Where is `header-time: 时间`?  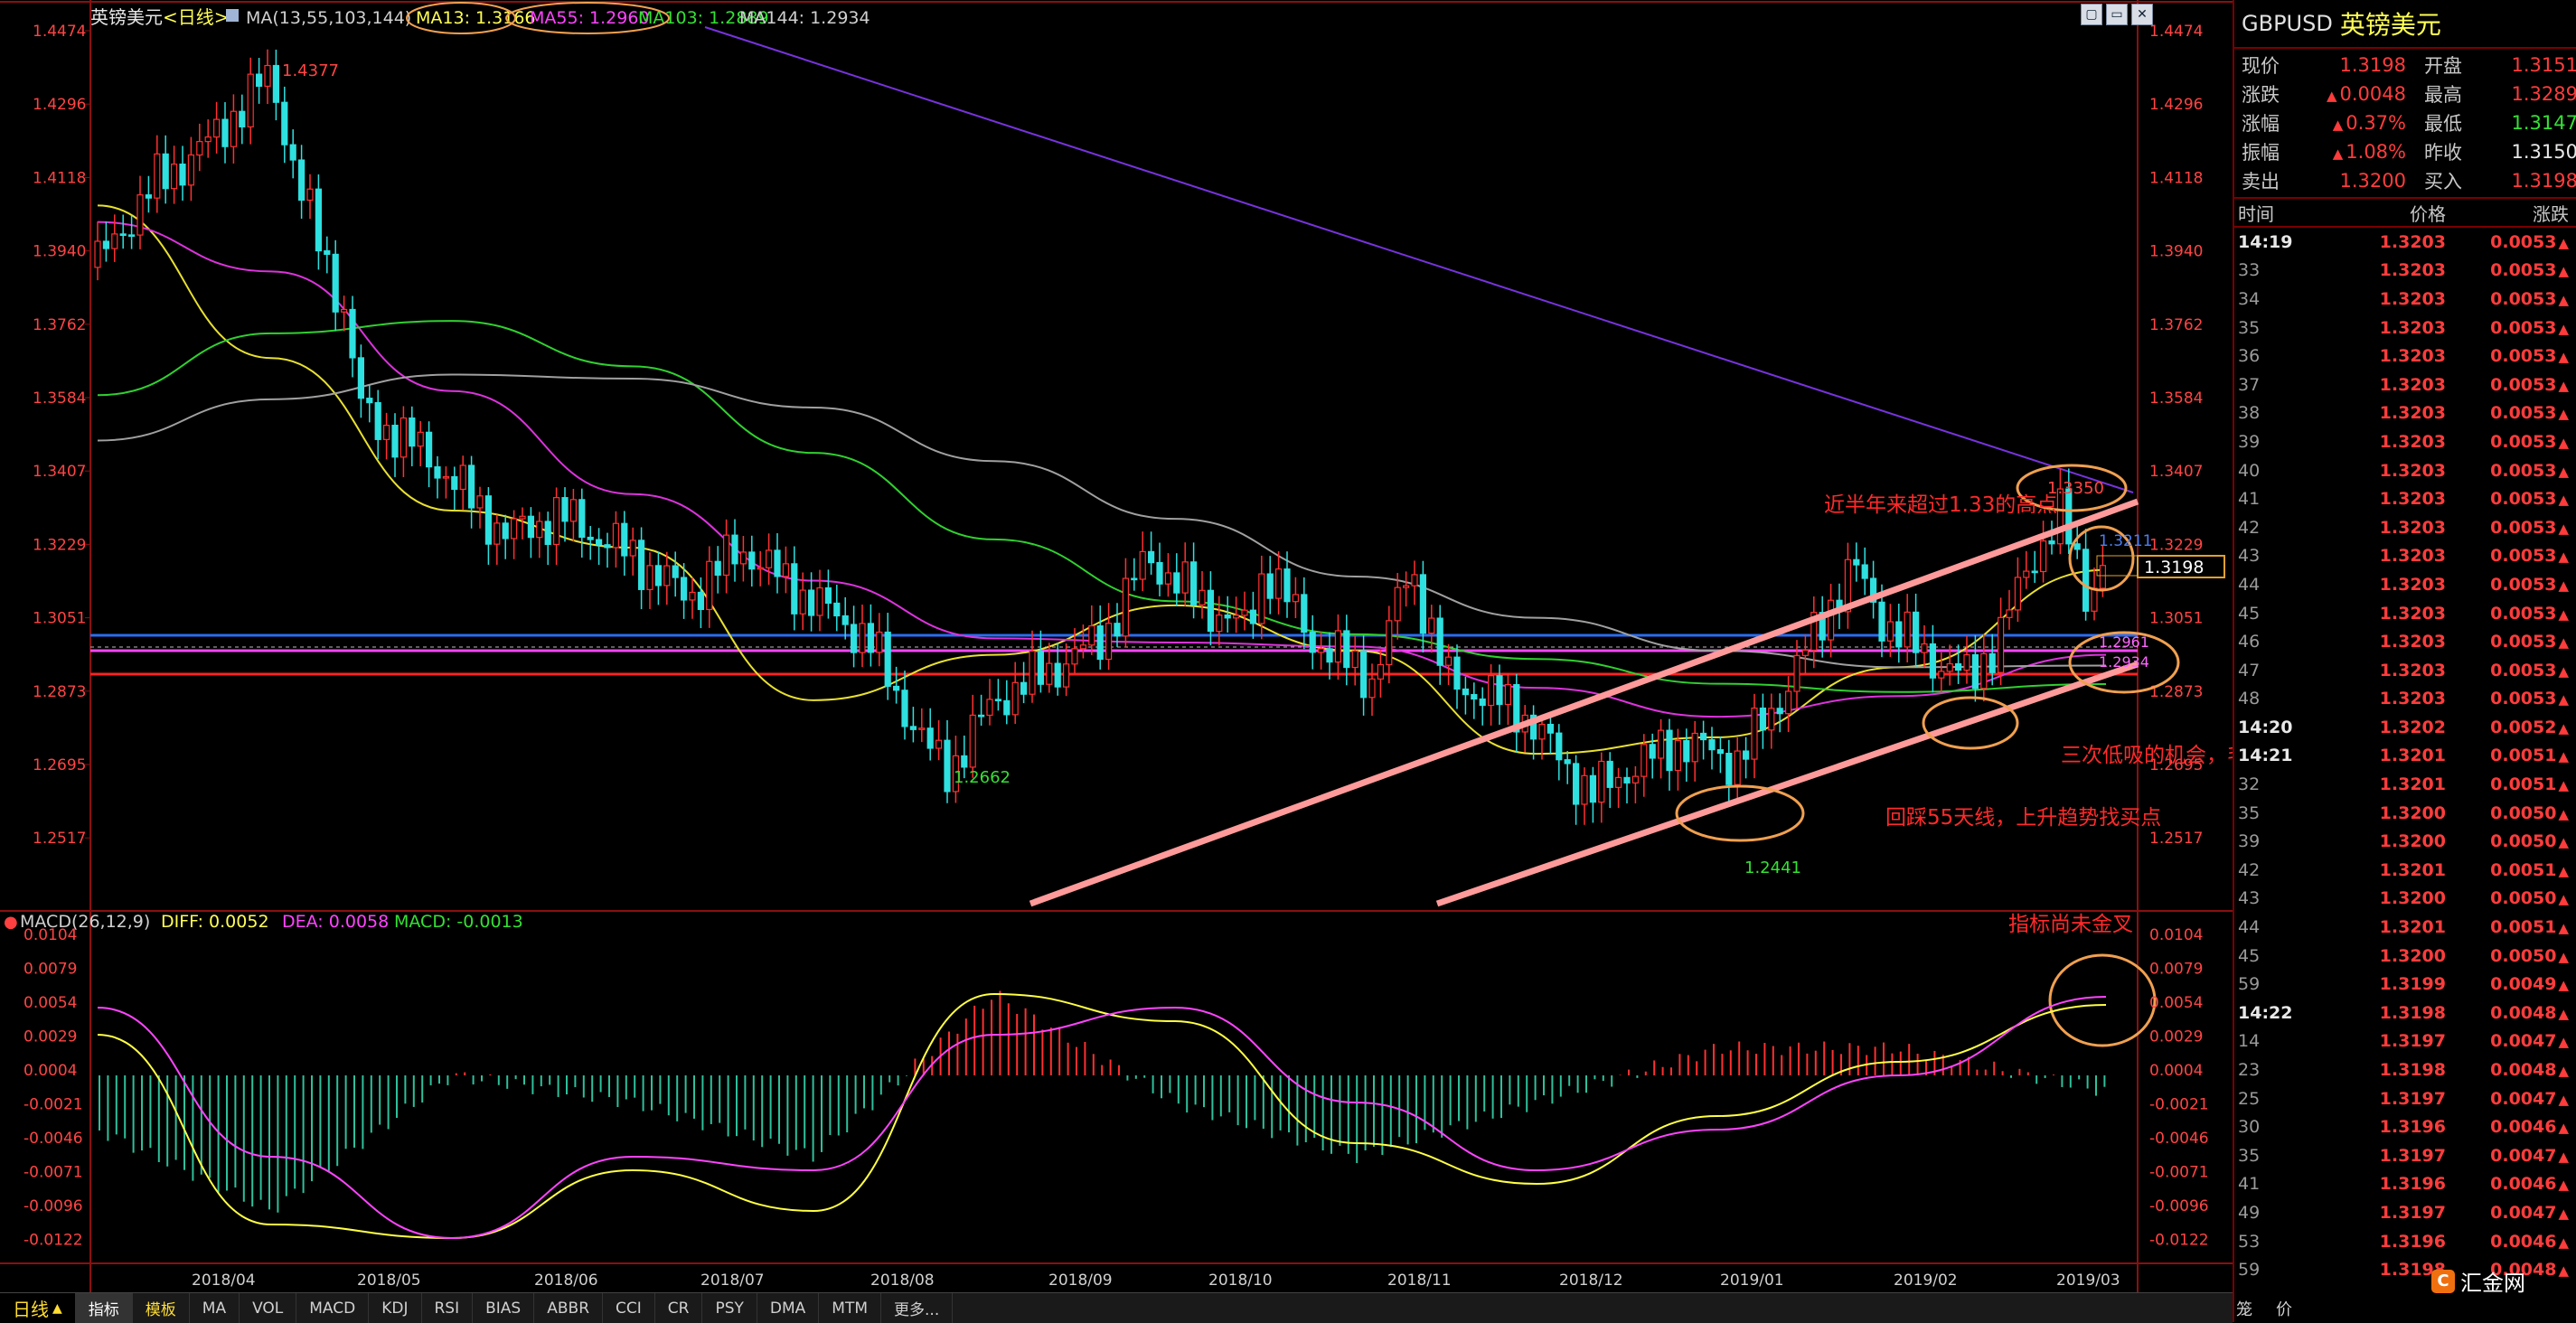
header-time: 时间 is located at coordinates (2256, 213).